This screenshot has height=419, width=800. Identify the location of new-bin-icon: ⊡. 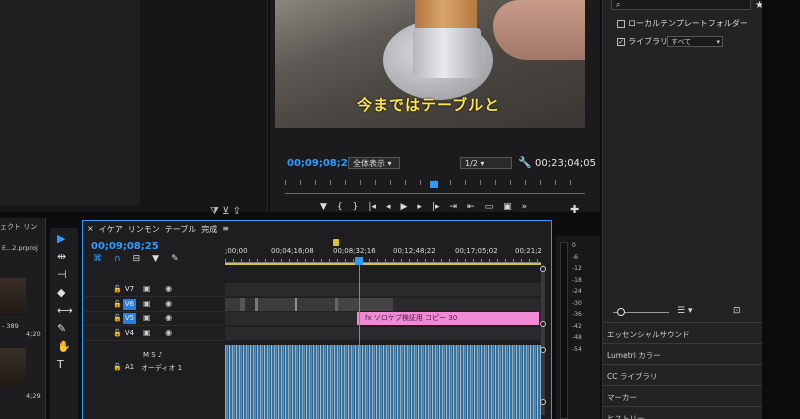
(737, 311).